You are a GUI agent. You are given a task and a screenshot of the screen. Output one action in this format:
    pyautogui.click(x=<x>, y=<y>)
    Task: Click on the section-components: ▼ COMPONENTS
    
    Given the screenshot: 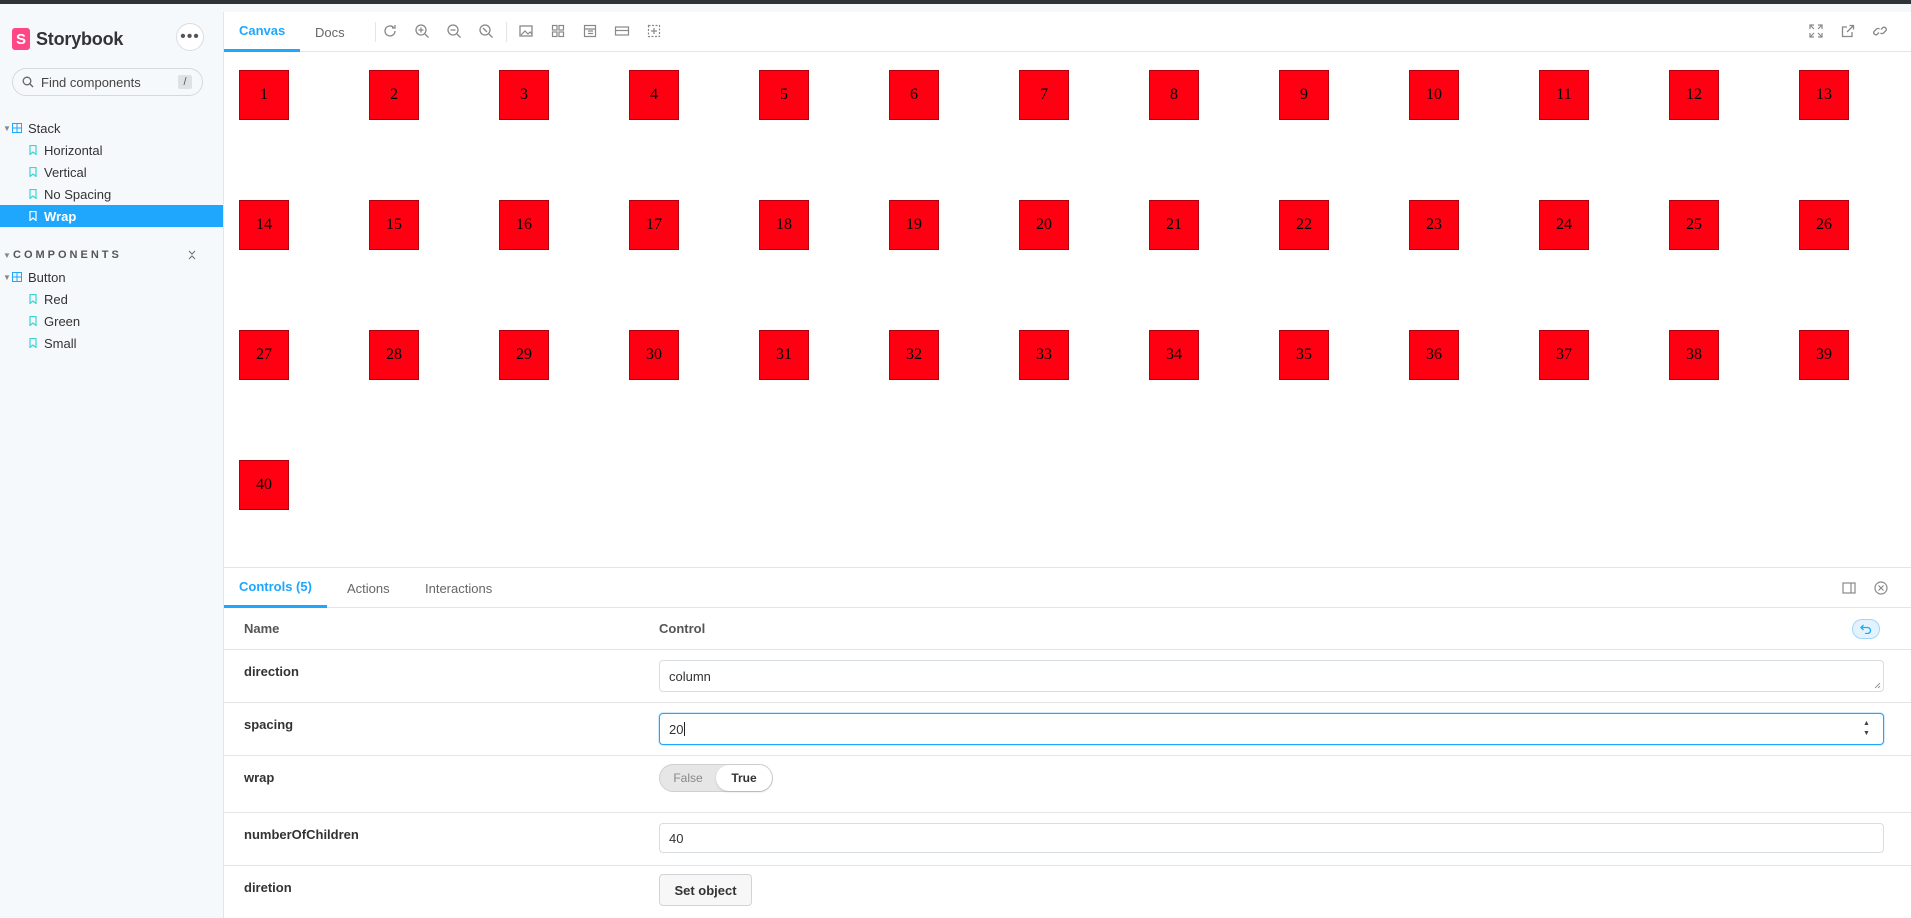 What is the action you would take?
    pyautogui.click(x=111, y=255)
    